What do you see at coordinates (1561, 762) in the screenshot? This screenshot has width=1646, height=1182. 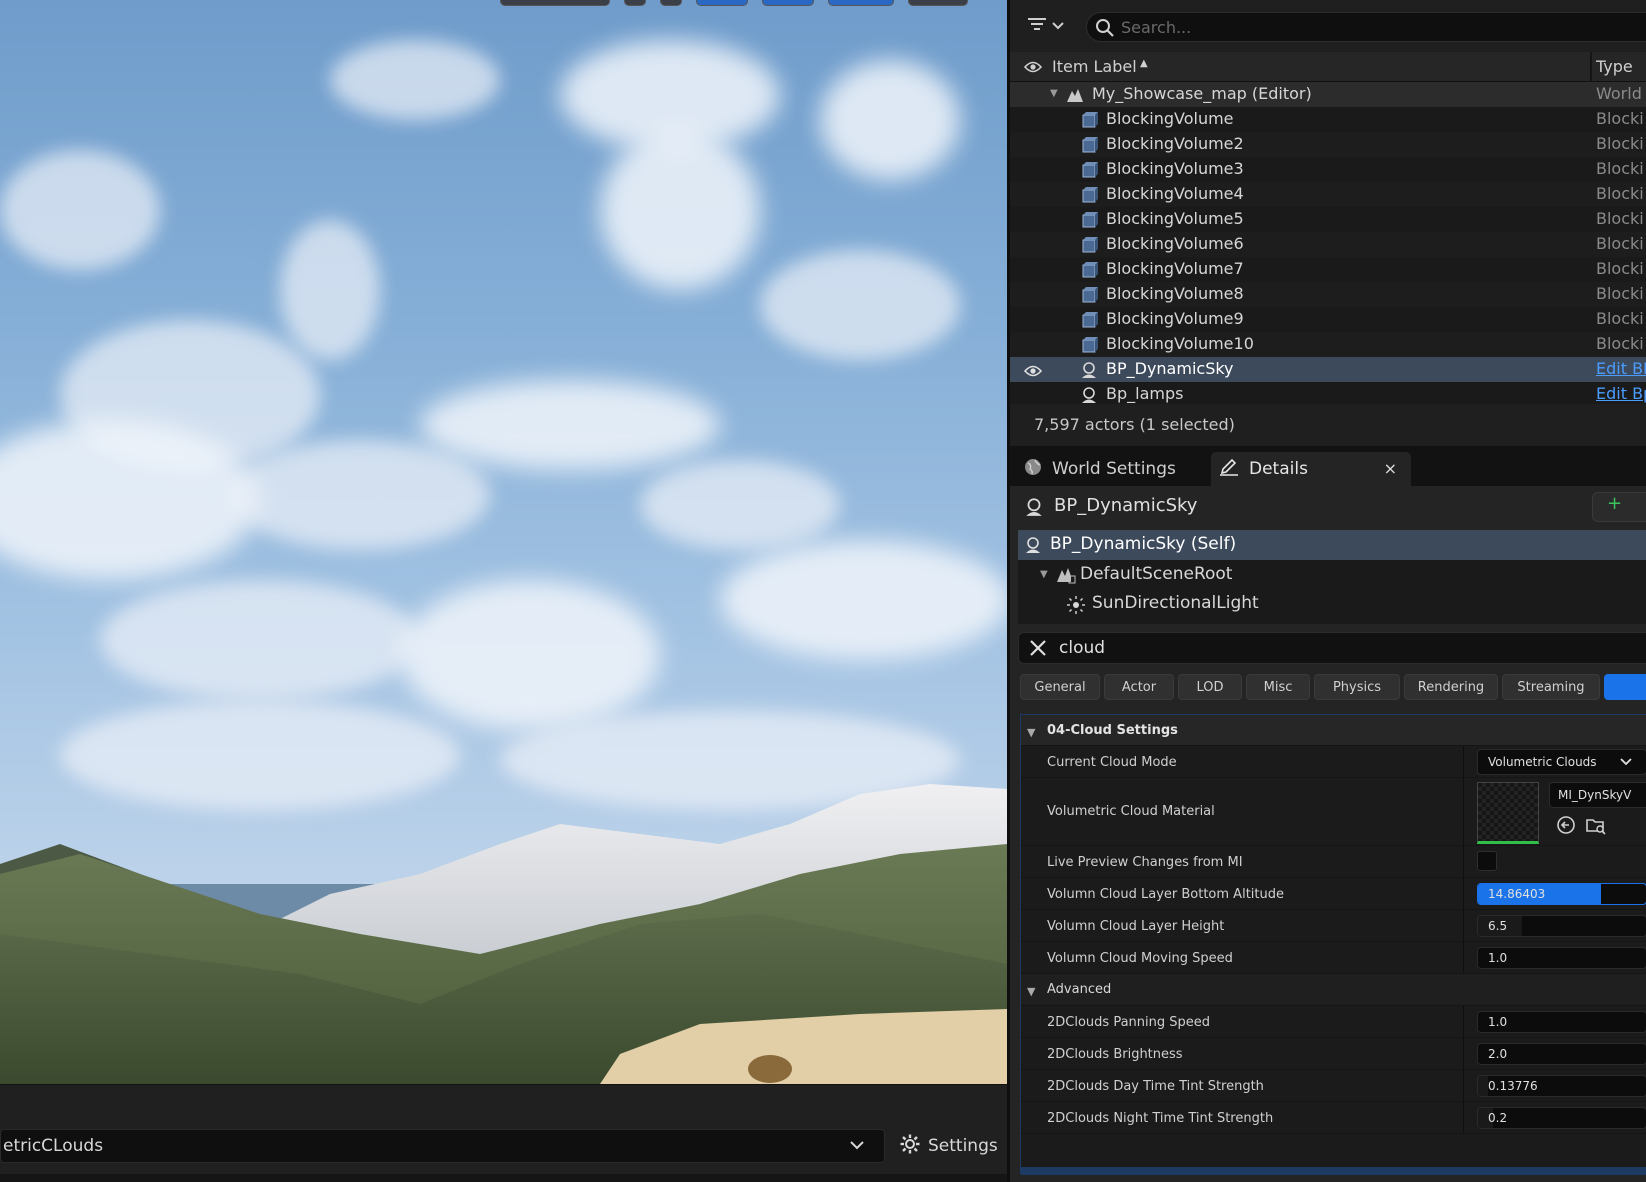 I see `cloud-mode-dropdown: Volumetric Clouds` at bounding box center [1561, 762].